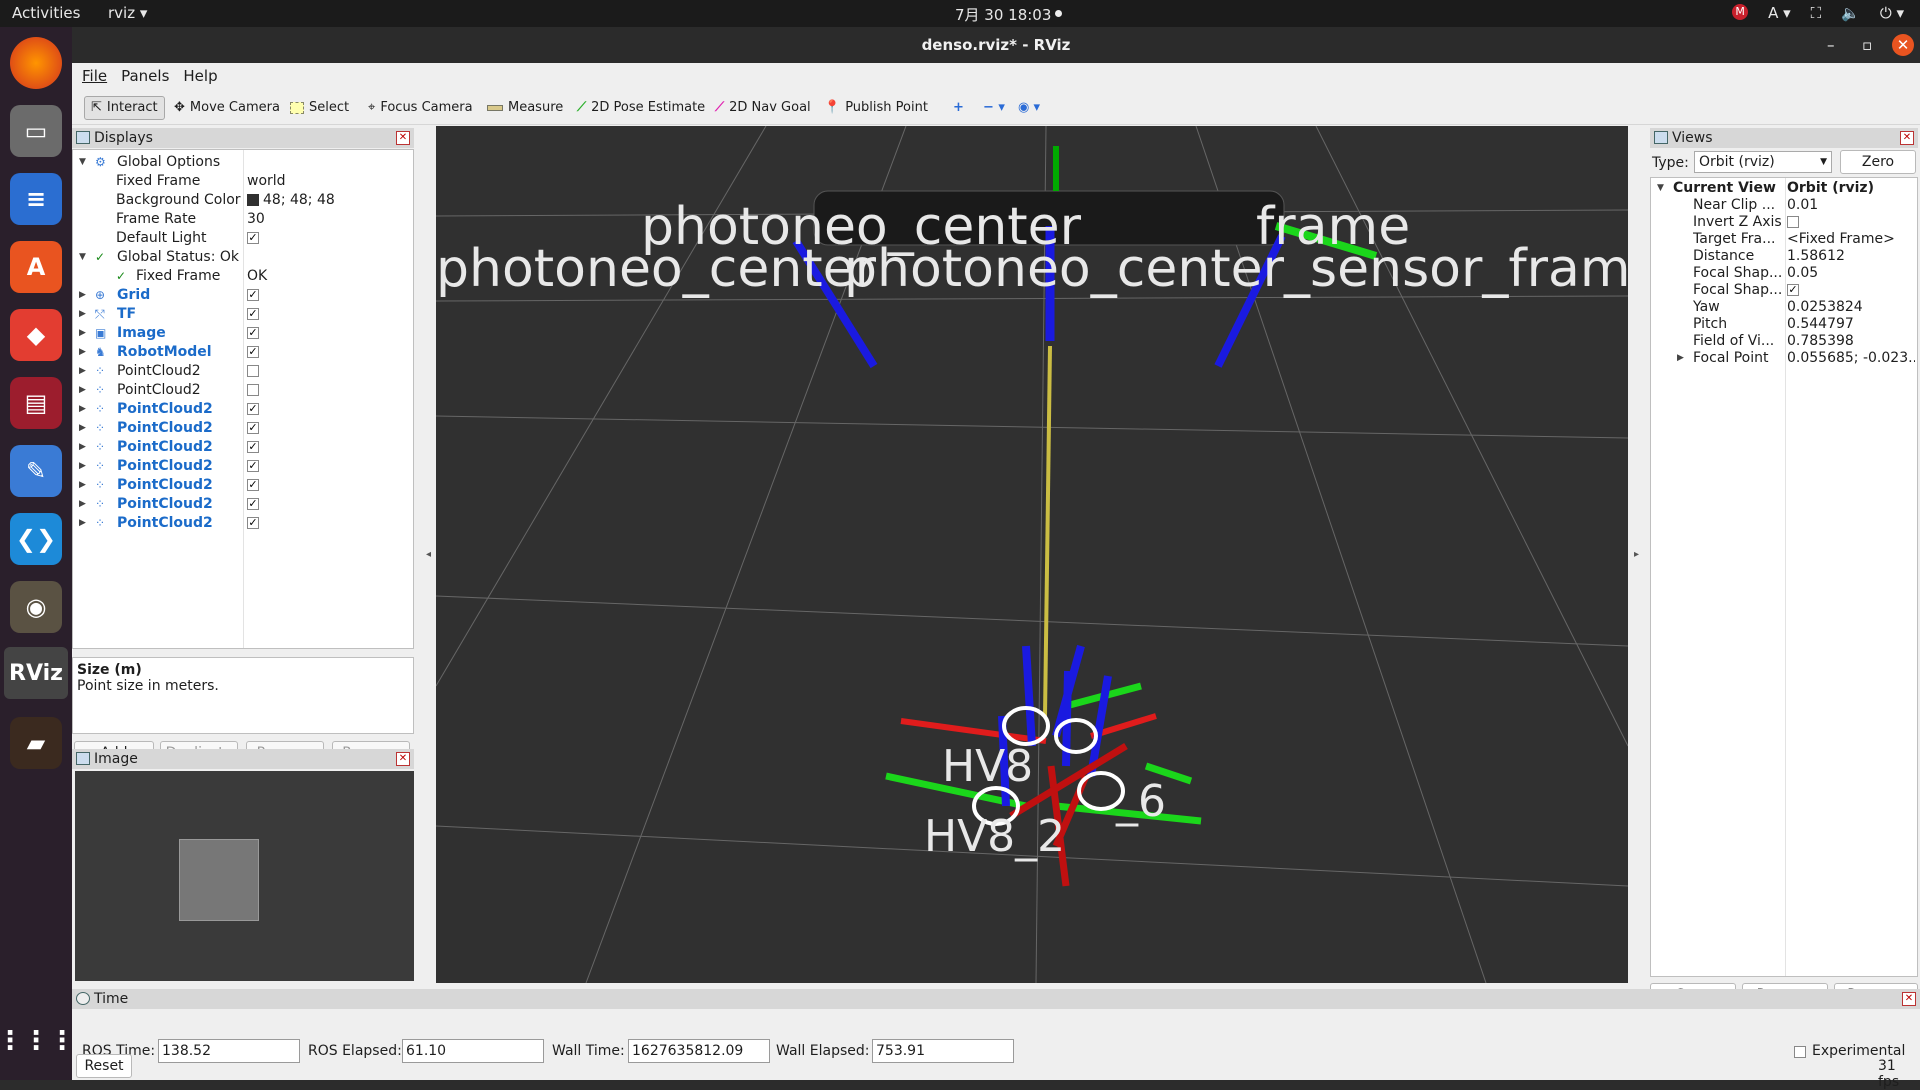 Image resolution: width=1920 pixels, height=1090 pixels. I want to click on network-icon: ⛶, so click(1816, 13).